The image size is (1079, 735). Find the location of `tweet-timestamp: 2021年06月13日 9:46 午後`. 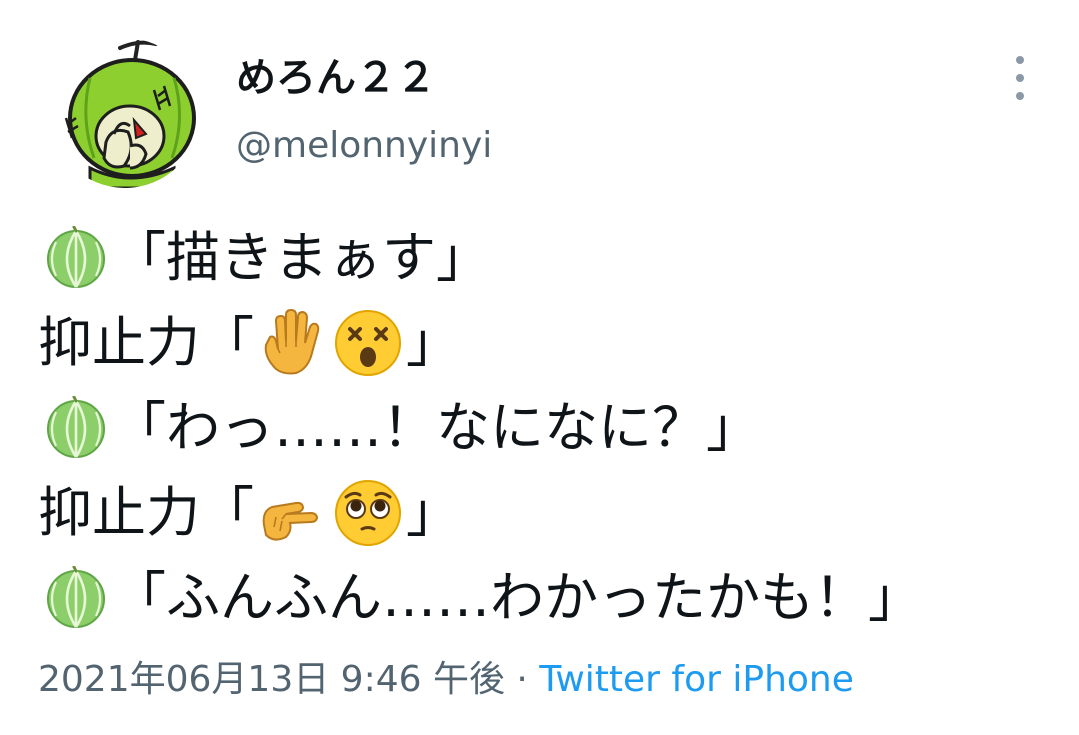

tweet-timestamp: 2021年06月13日 9:46 午後 is located at coordinates (271, 679).